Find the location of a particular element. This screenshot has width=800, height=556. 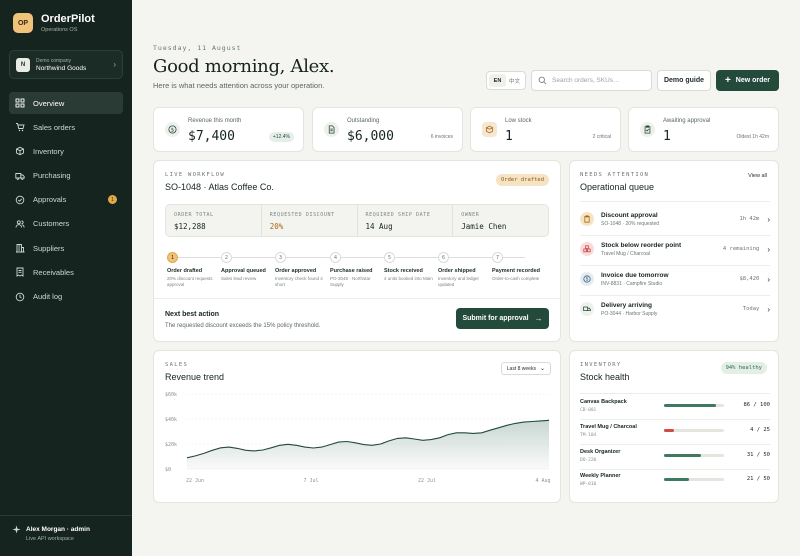

kpi-note: Oldest 1h 42m is located at coordinates (752, 137).